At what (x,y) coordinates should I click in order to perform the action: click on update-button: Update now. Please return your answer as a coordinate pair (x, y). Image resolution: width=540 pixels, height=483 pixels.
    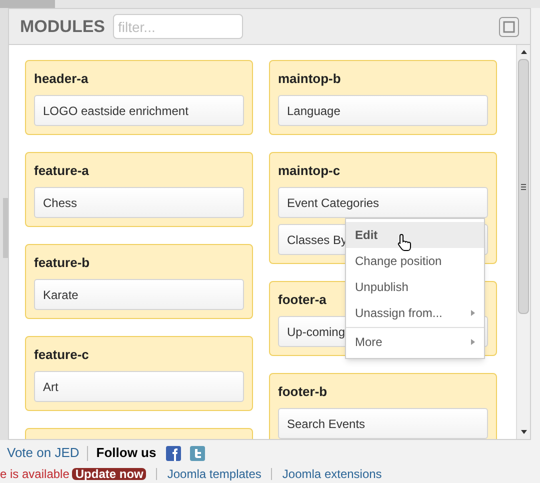
    Looking at the image, I should click on (109, 474).